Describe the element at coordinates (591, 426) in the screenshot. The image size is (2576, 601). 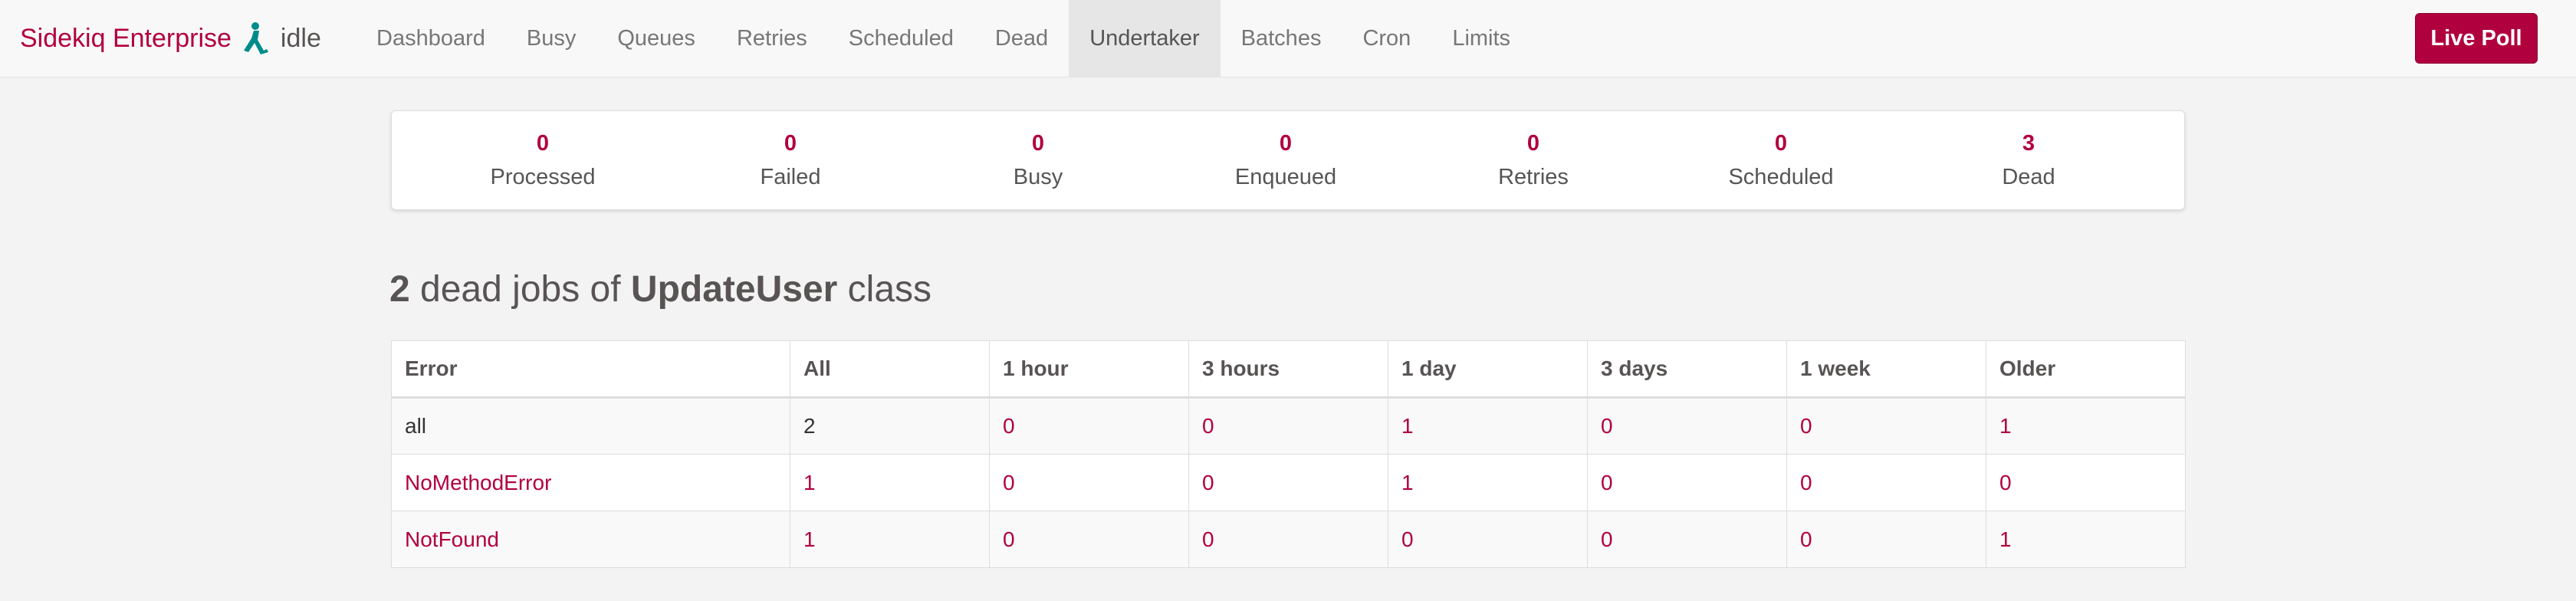
I see `error-cell: all` at that location.